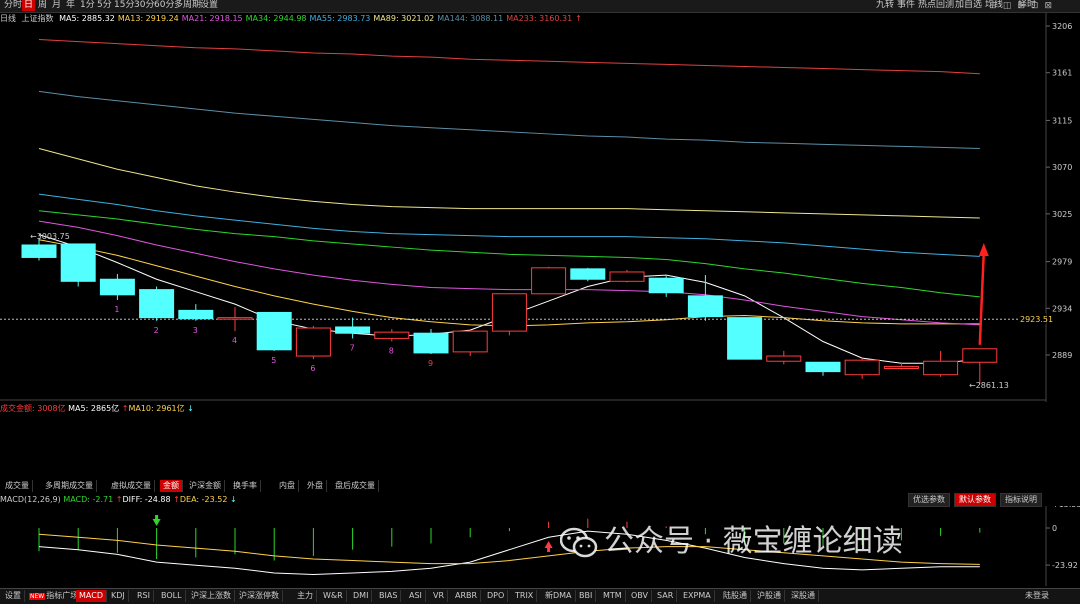  Describe the element at coordinates (1021, 500) in the screenshot. I see `macd-button-2: 指标说明` at that location.